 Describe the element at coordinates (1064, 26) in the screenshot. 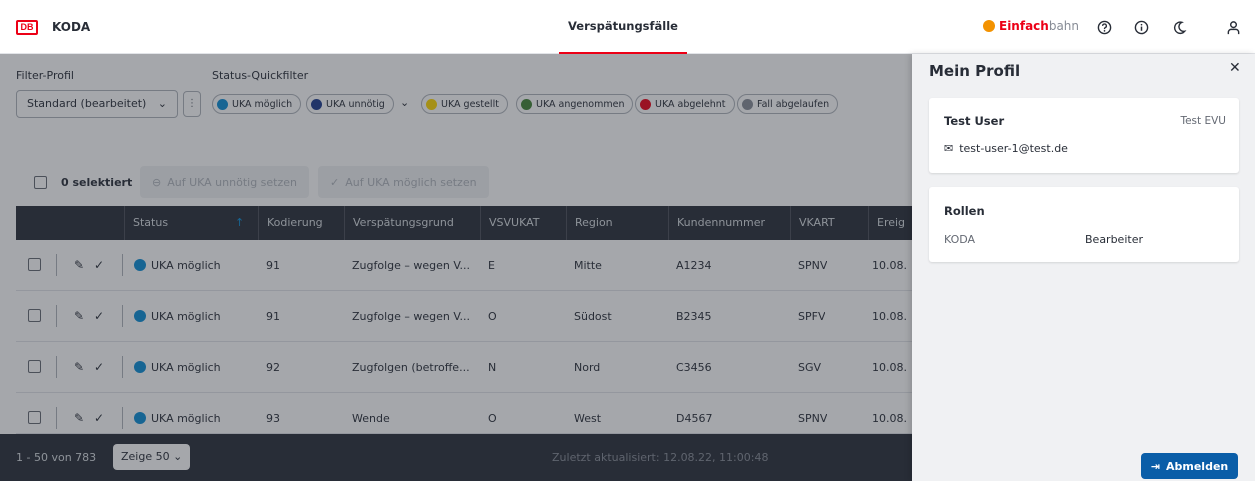

I see `brand-part2: bahn` at that location.